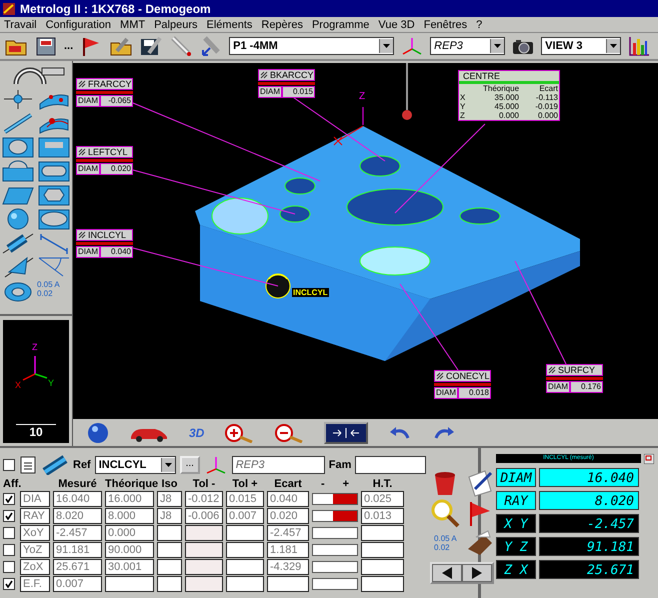  What do you see at coordinates (386, 46) in the screenshot?
I see `caret-icon` at bounding box center [386, 46].